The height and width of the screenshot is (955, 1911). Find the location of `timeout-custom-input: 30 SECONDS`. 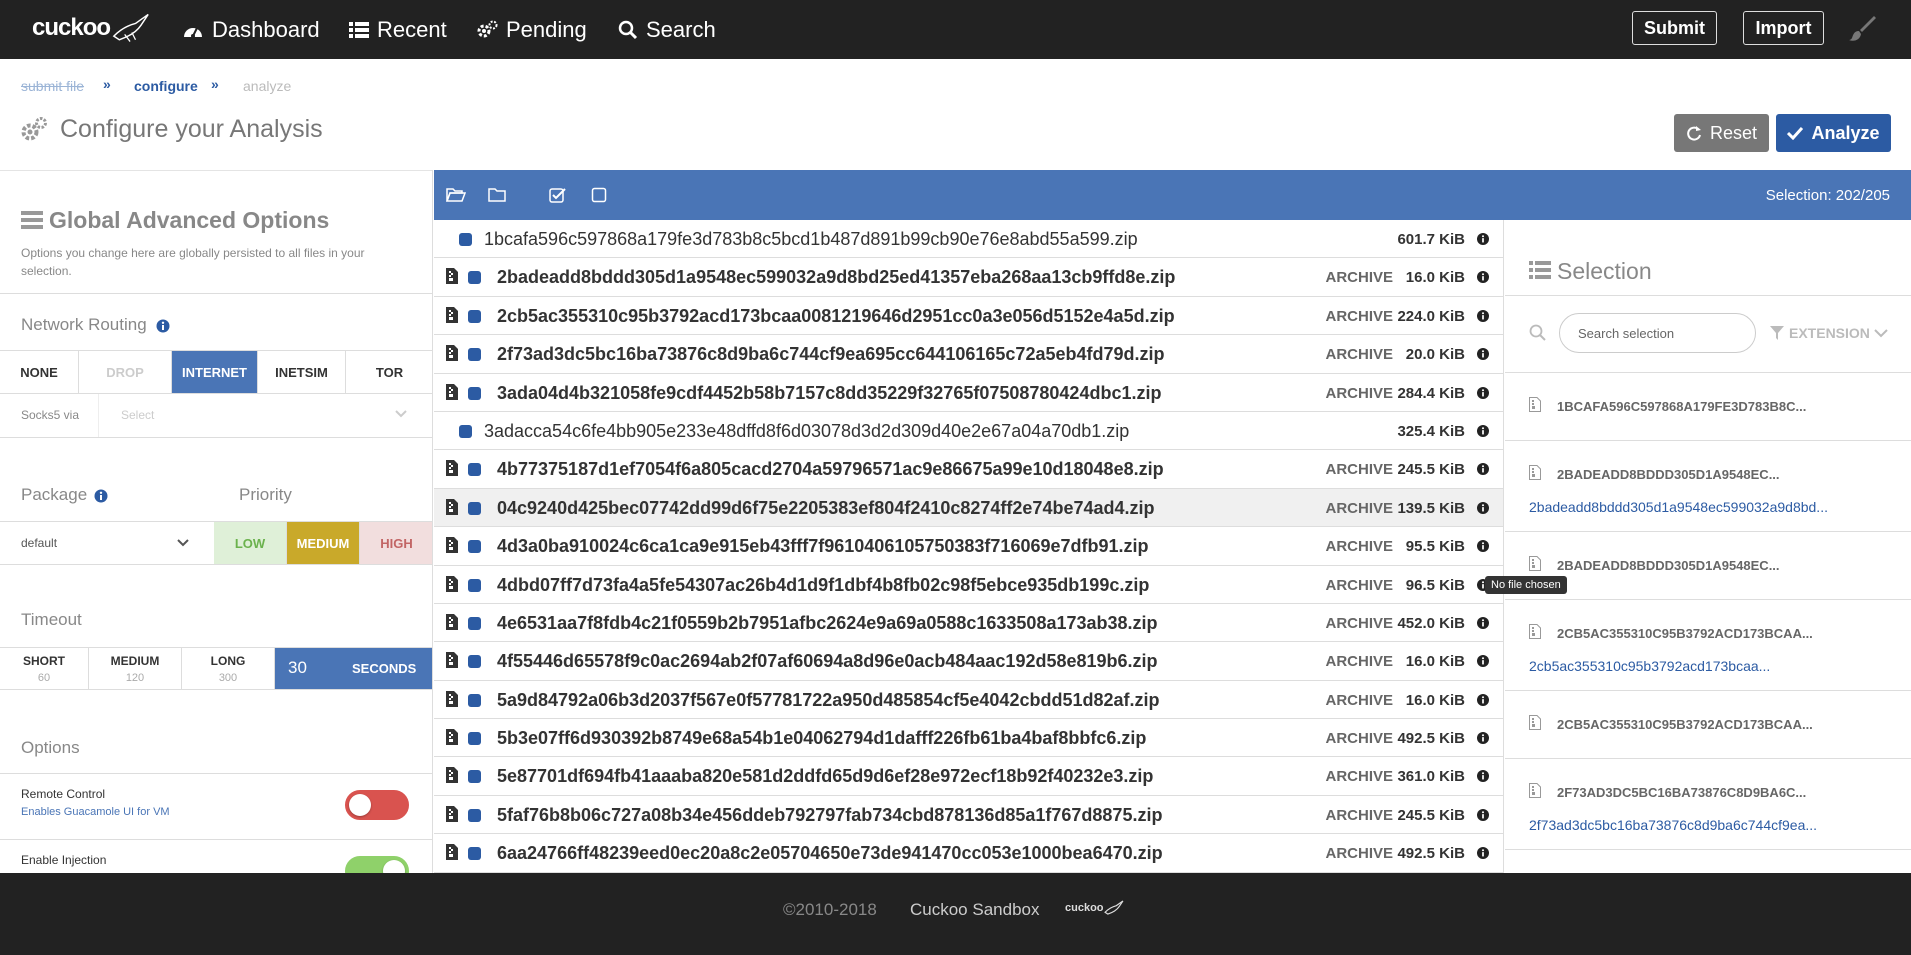

timeout-custom-input: 30 SECONDS is located at coordinates (353, 668).